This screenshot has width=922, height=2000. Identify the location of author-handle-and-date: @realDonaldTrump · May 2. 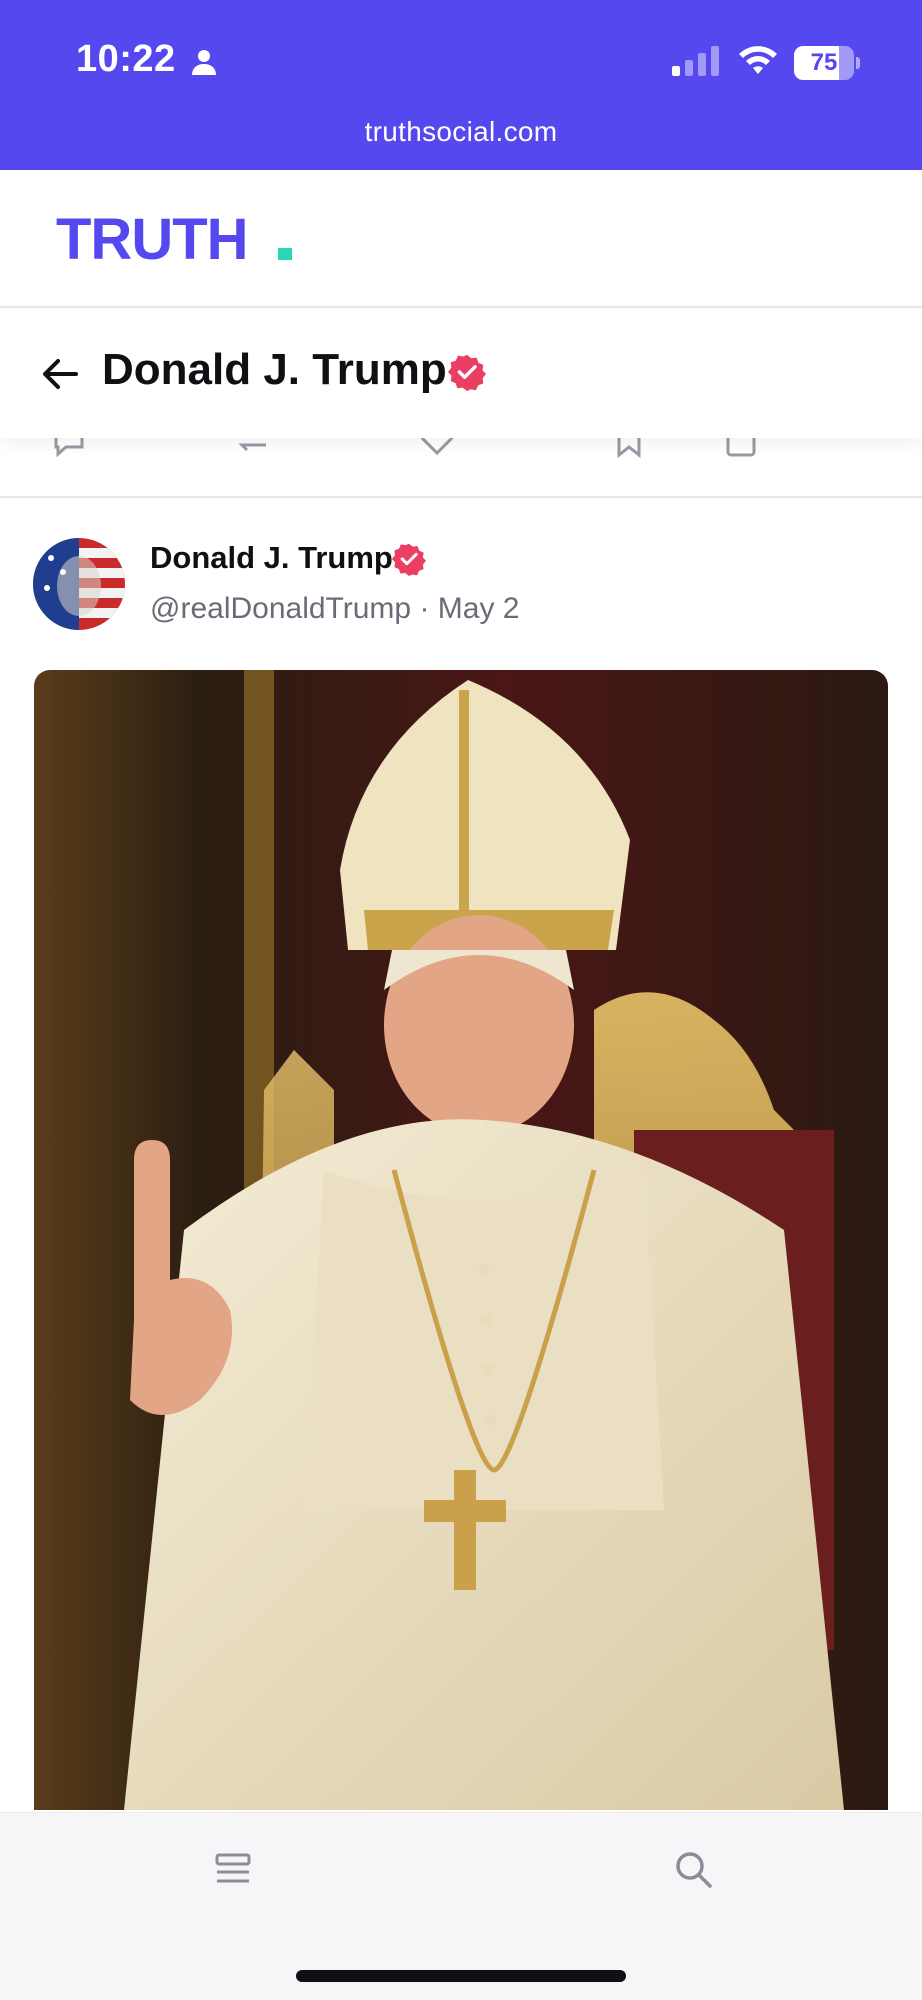
(334, 609).